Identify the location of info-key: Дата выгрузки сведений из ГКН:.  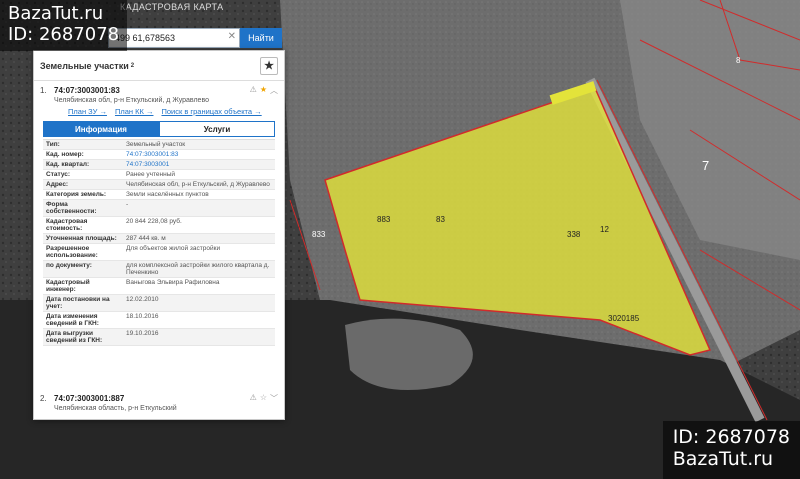
(74, 337).